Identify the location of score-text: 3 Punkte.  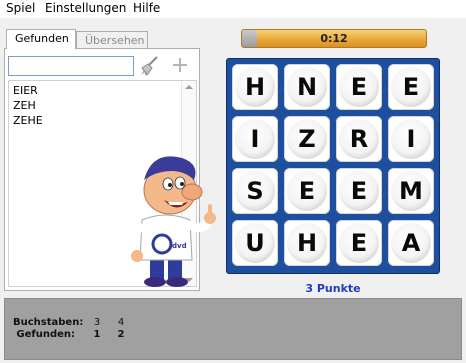
(333, 288).